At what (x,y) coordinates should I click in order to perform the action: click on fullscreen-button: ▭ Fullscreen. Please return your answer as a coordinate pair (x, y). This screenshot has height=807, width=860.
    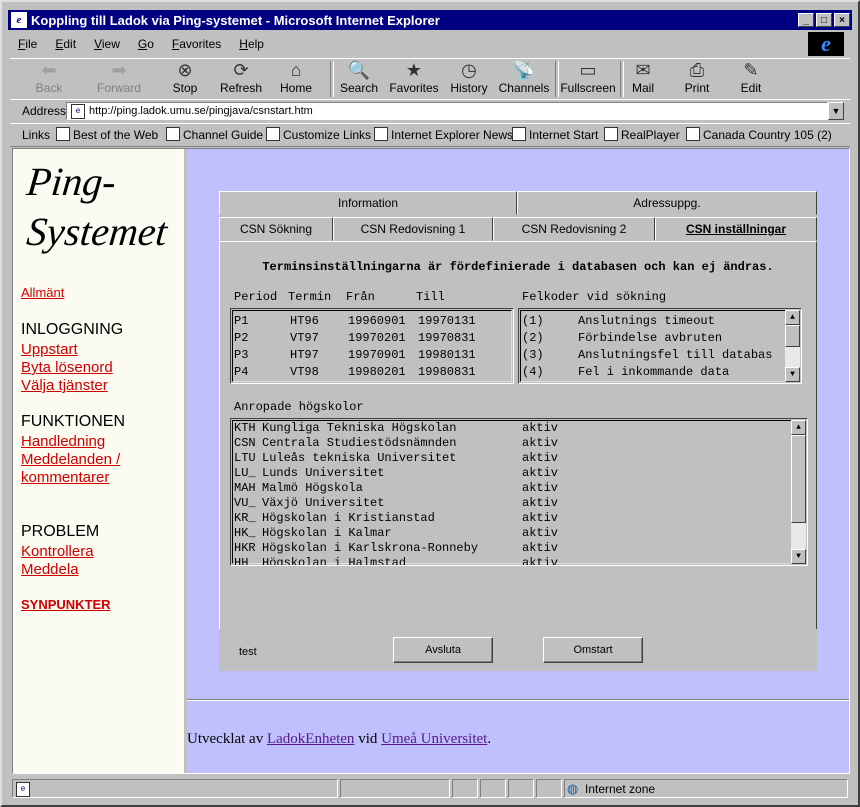
    Looking at the image, I should click on (588, 79).